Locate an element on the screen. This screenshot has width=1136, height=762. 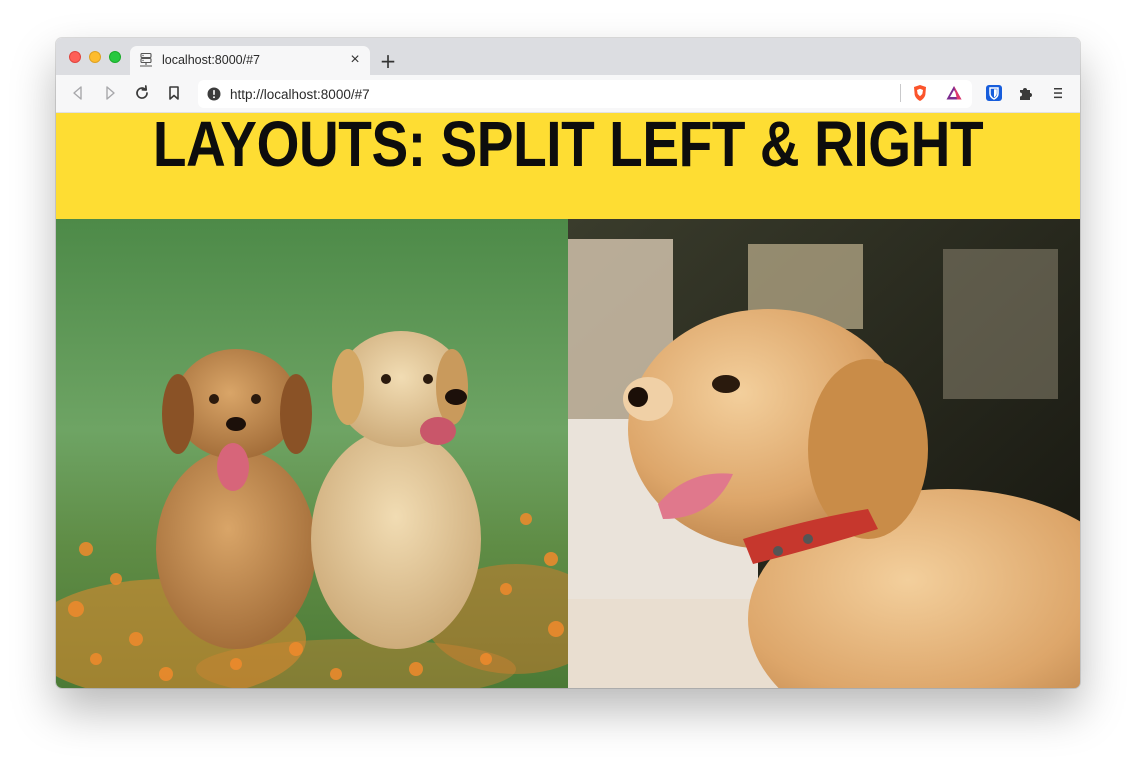
close-tab-icon: × is located at coordinates (355, 60).